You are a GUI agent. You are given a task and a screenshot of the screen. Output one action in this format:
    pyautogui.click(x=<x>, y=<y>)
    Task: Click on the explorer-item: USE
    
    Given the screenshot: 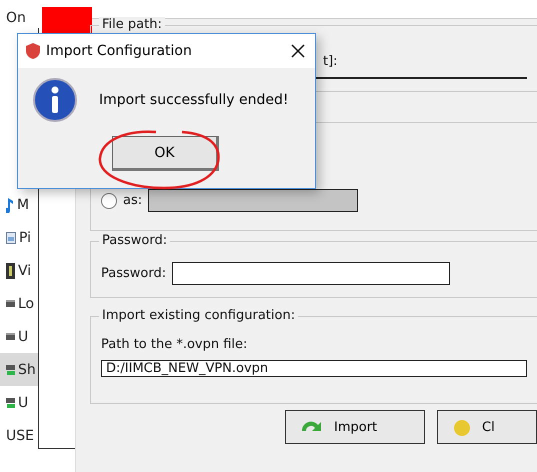 What is the action you would take?
    pyautogui.click(x=19, y=435)
    